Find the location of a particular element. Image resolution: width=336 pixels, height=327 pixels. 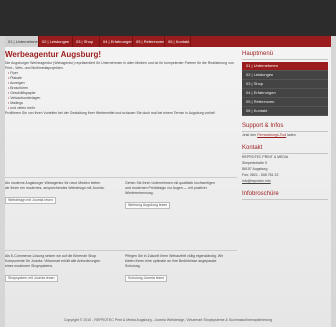

sidebar-item-kontakt: 06 | Kontakt is located at coordinates (285, 111).